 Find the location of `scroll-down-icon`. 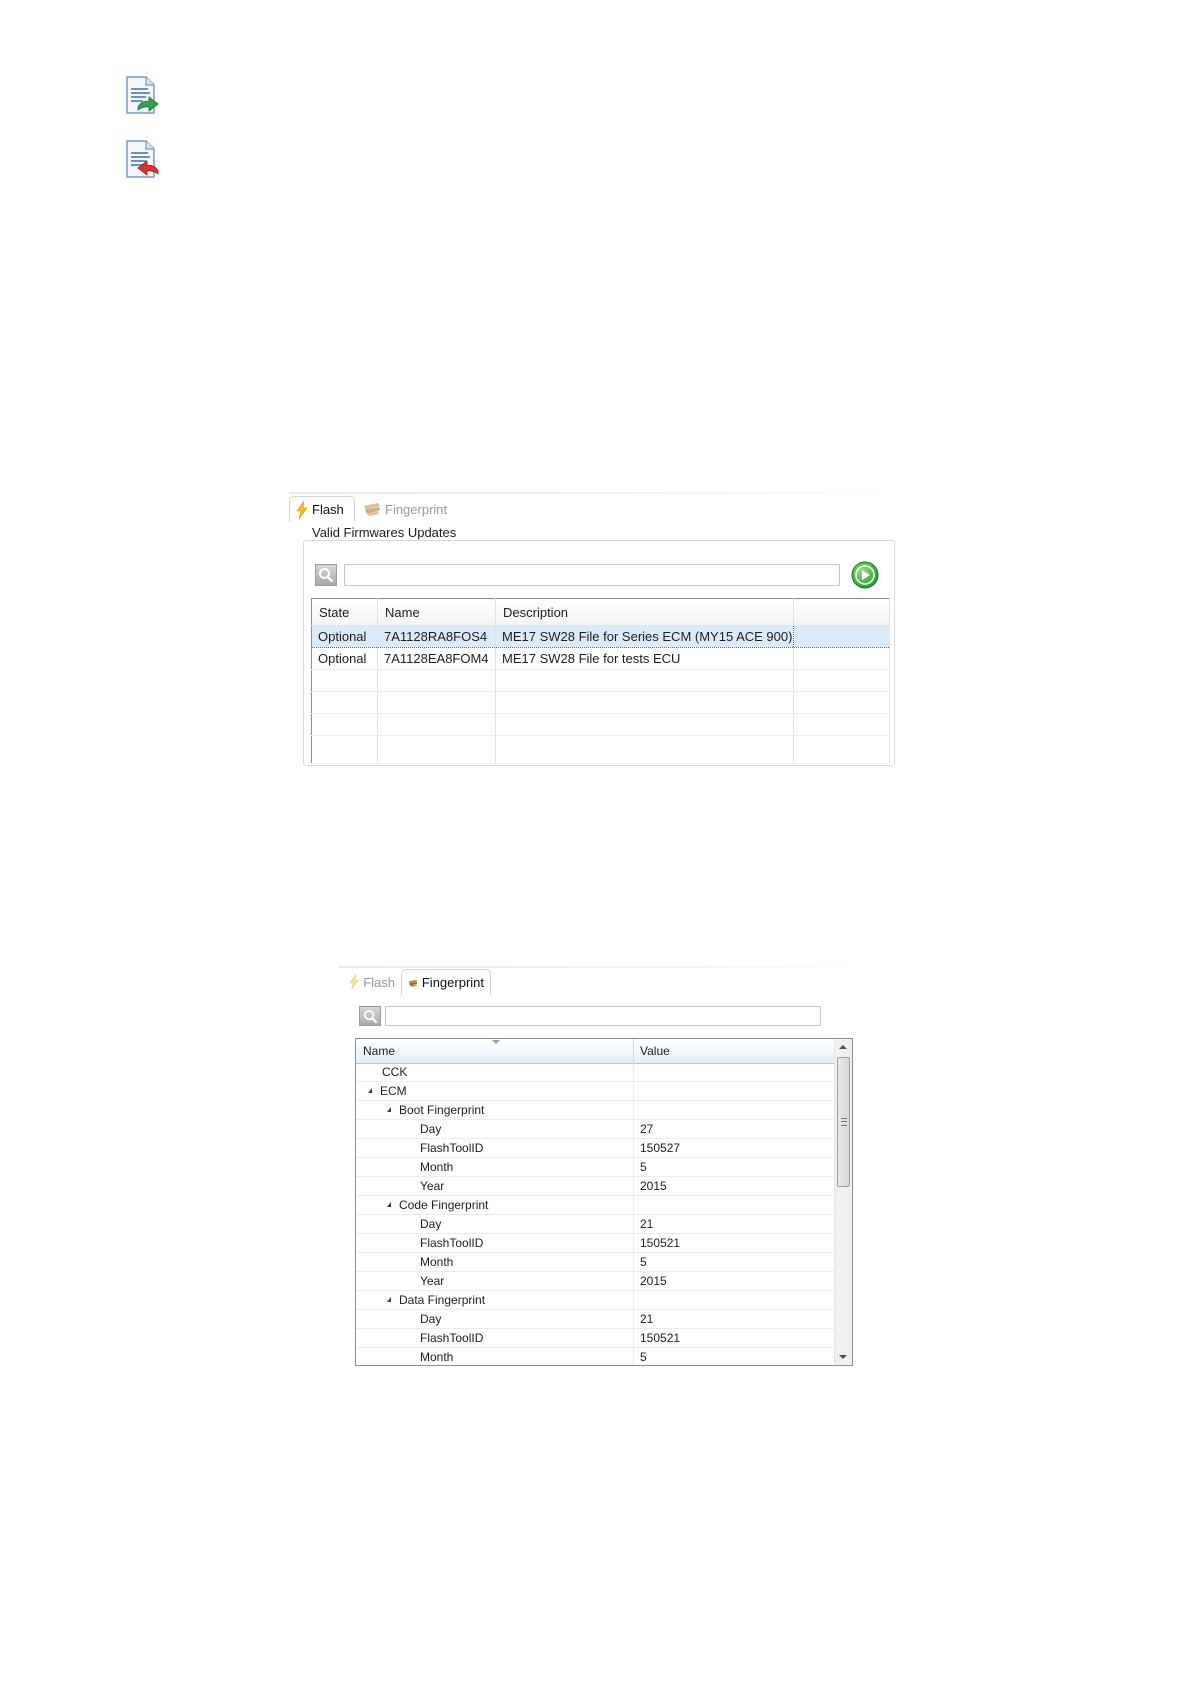

scroll-down-icon is located at coordinates (843, 1357).